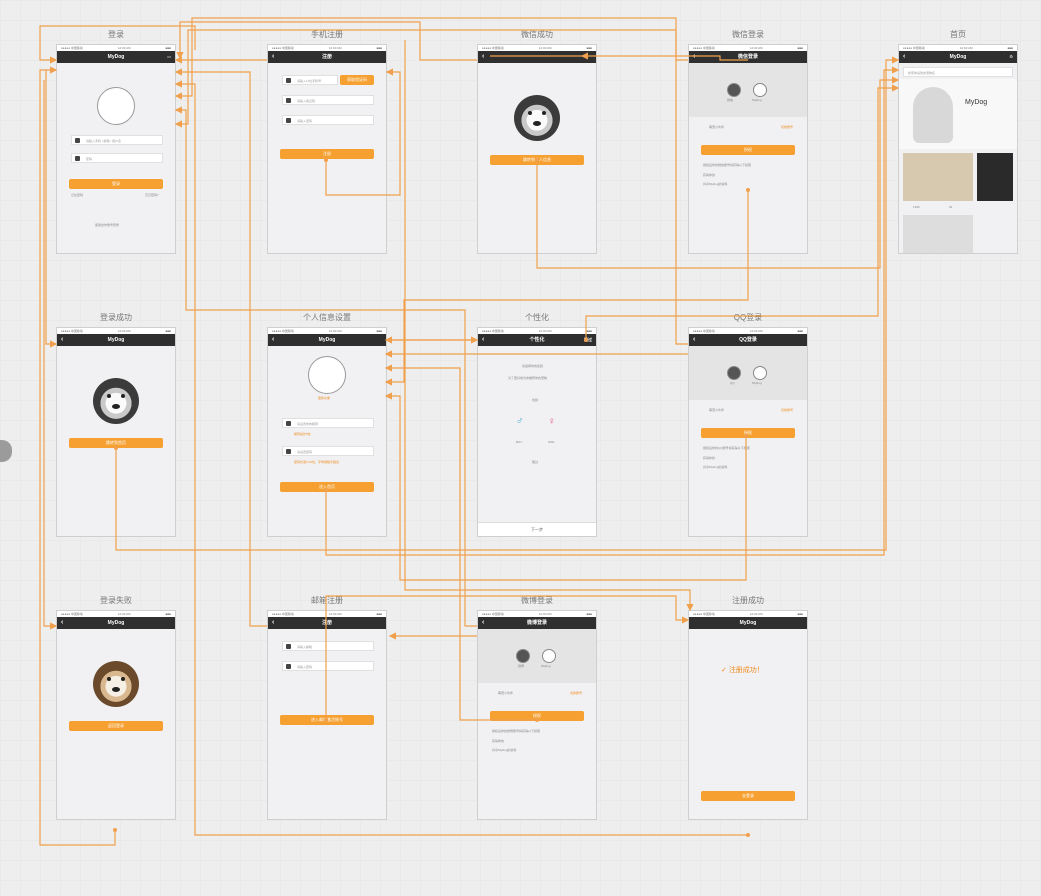  What do you see at coordinates (327, 623) in the screenshot?
I see `nav-bar: ‹ 注册` at bounding box center [327, 623].